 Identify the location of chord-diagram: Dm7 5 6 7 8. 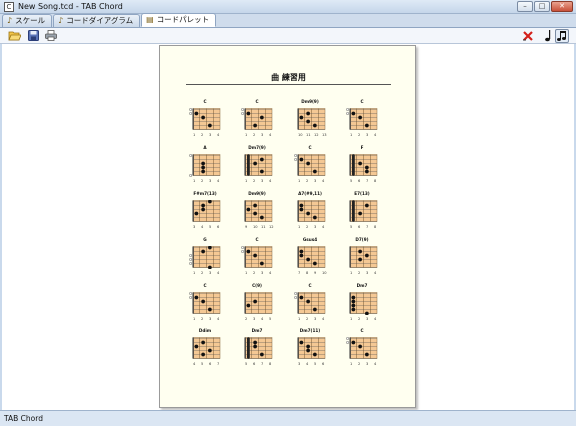
(257, 349).